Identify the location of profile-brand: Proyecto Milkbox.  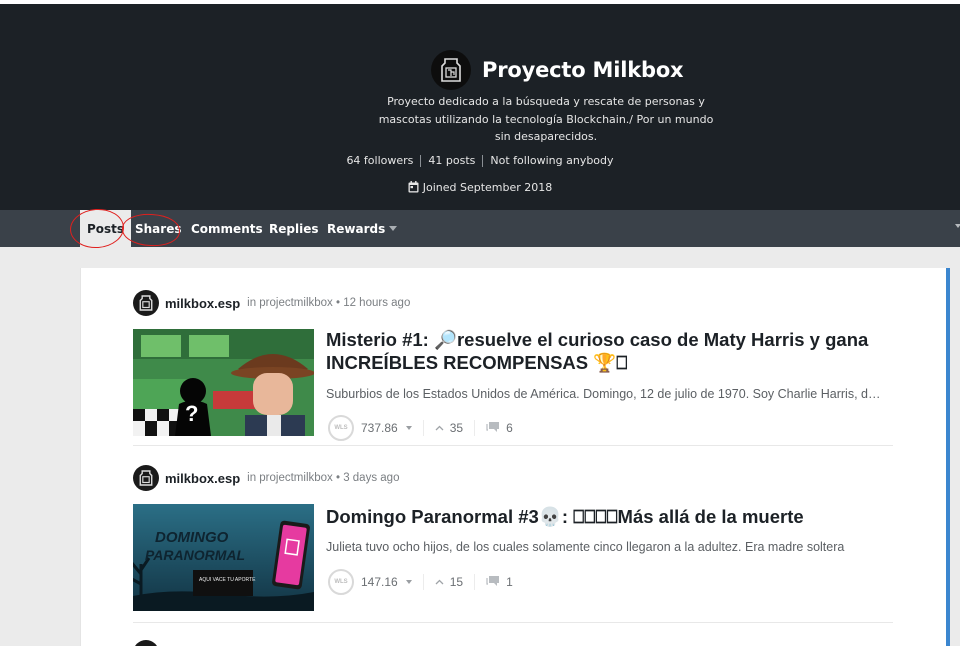
(557, 70).